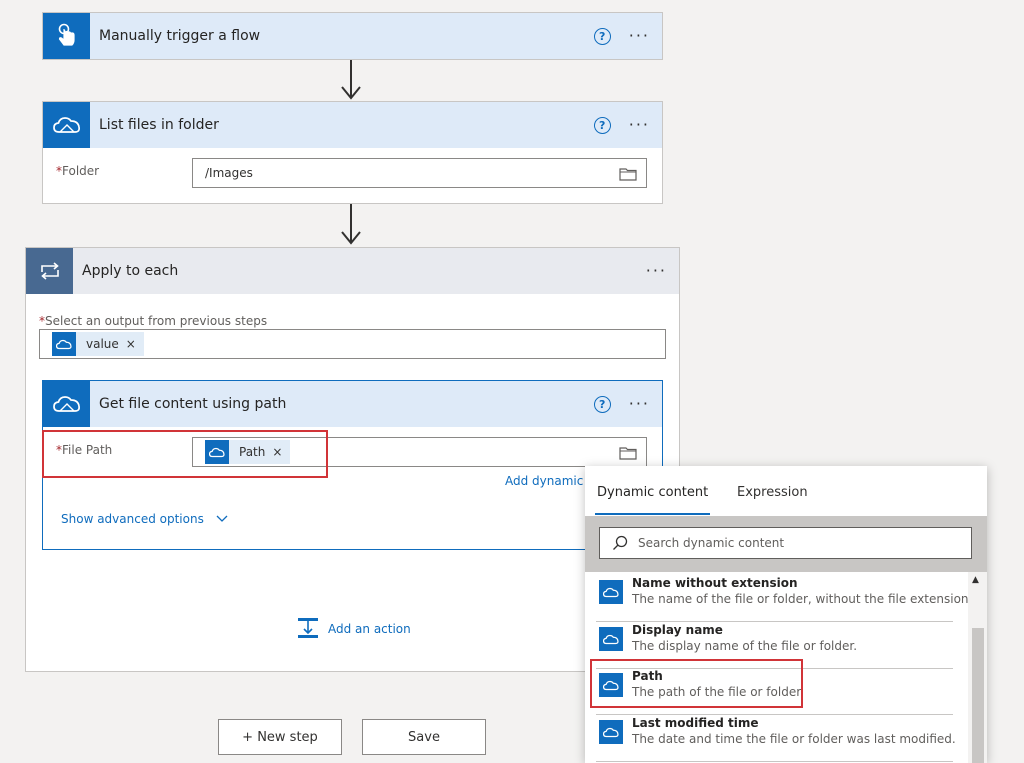  Describe the element at coordinates (975, 580) in the screenshot. I see `scroll-up-icon: ▲` at that location.